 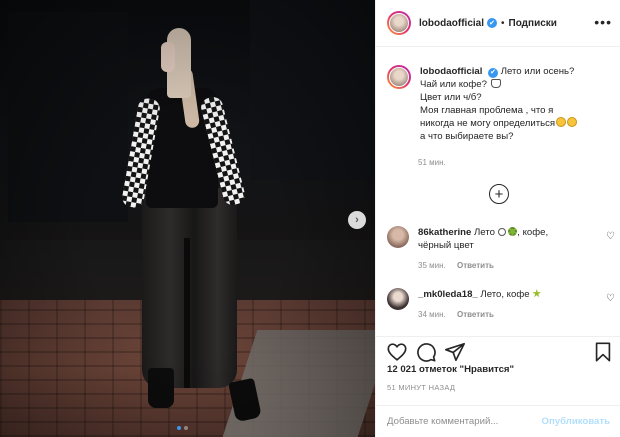 What do you see at coordinates (513, 231) in the screenshot?
I see `flower-emoji-icon` at bounding box center [513, 231].